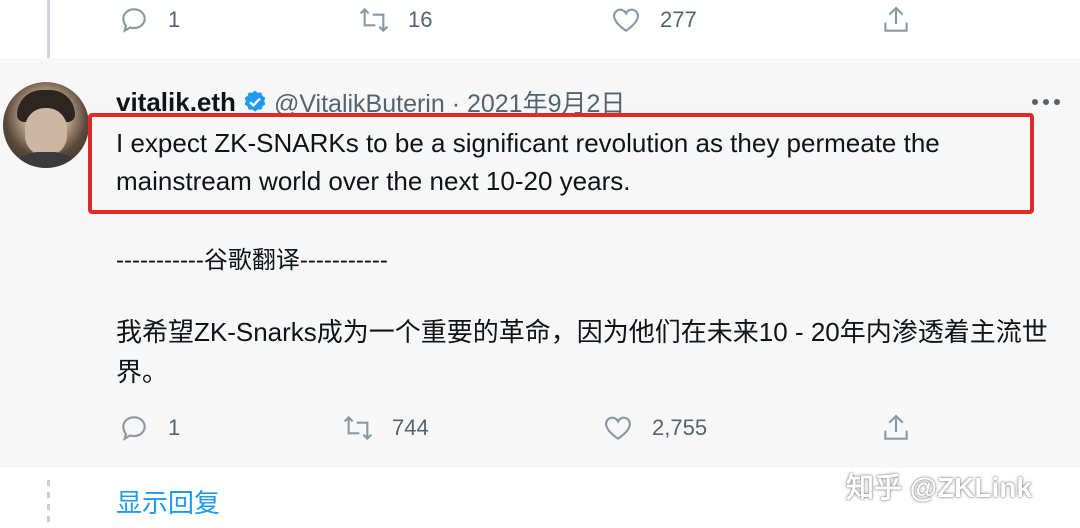 Image resolution: width=1080 pixels, height=528 pixels. I want to click on thread-line, so click(48, 29).